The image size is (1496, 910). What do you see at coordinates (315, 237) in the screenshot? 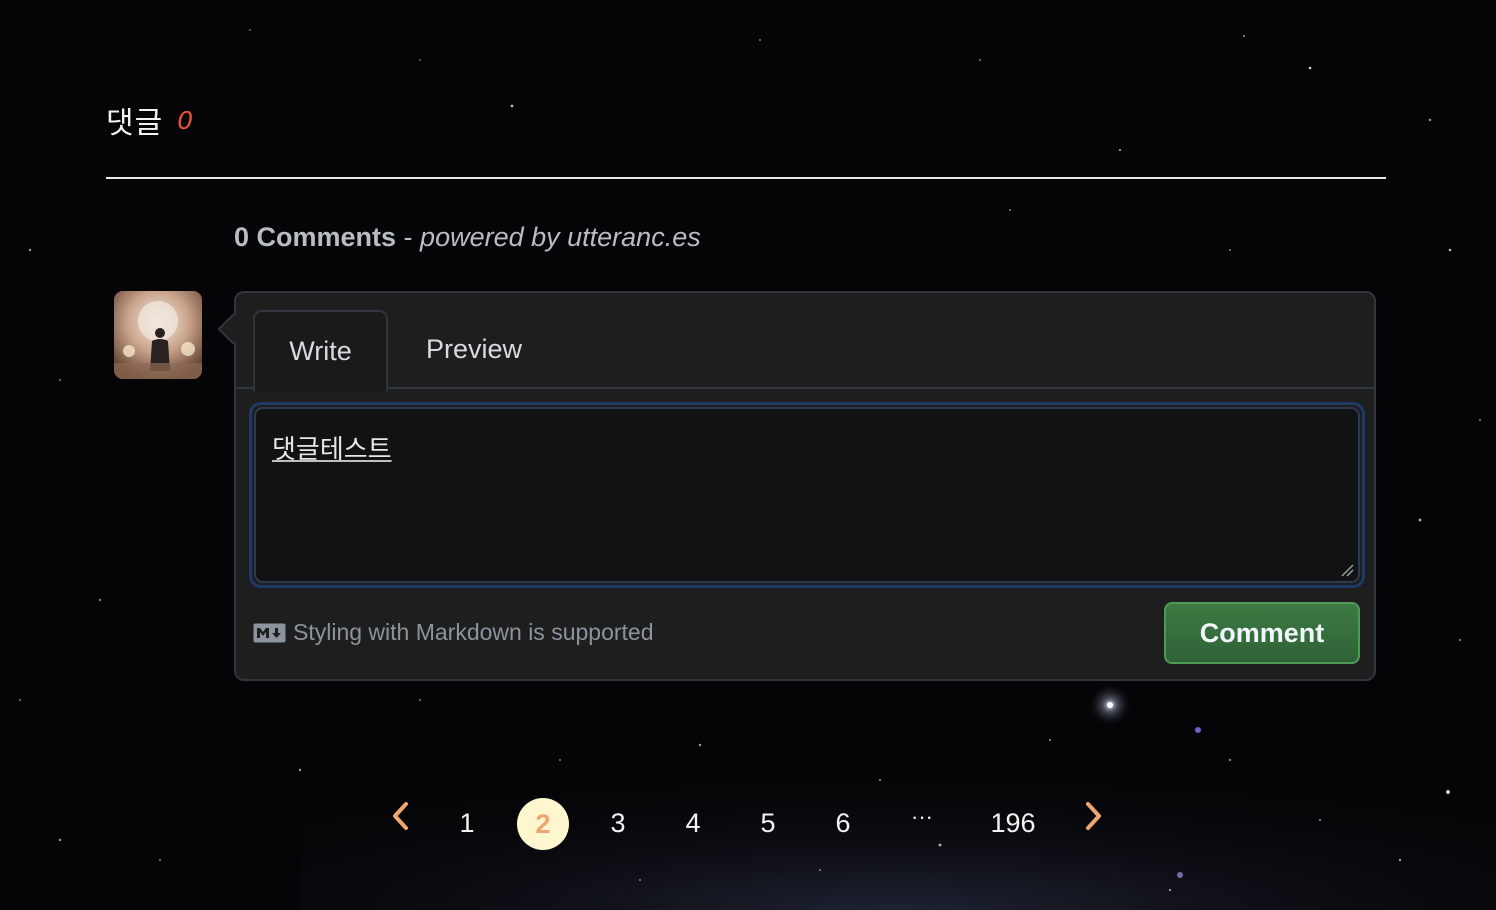
I see `comments-count: 0 Comments` at bounding box center [315, 237].